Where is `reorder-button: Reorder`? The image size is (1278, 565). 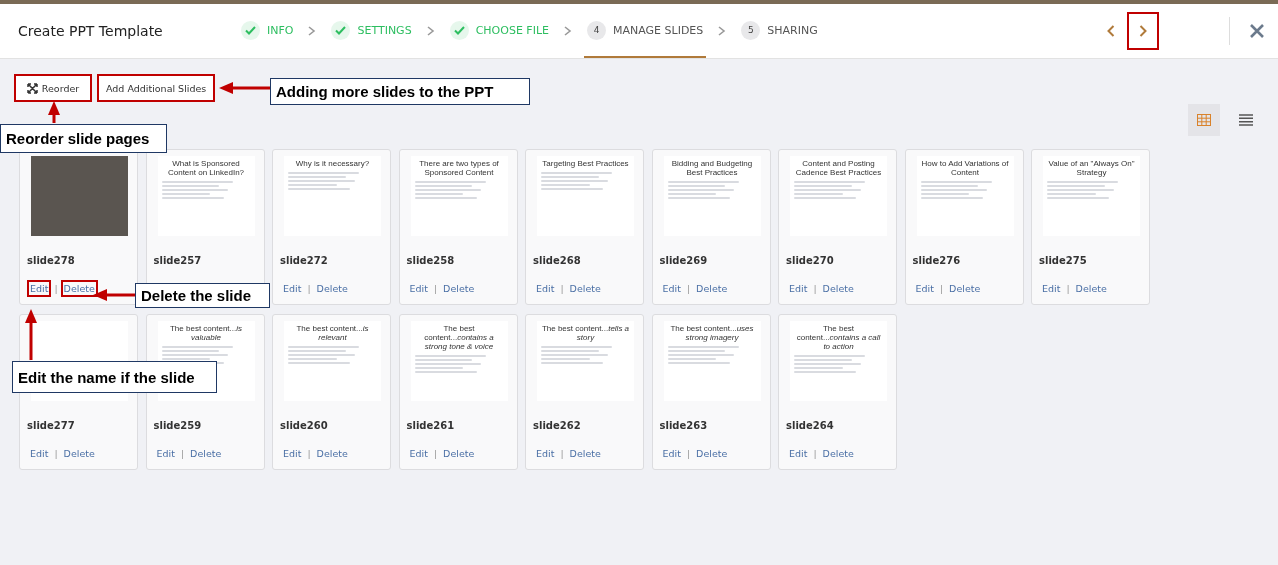
reorder-button: Reorder is located at coordinates (53, 88).